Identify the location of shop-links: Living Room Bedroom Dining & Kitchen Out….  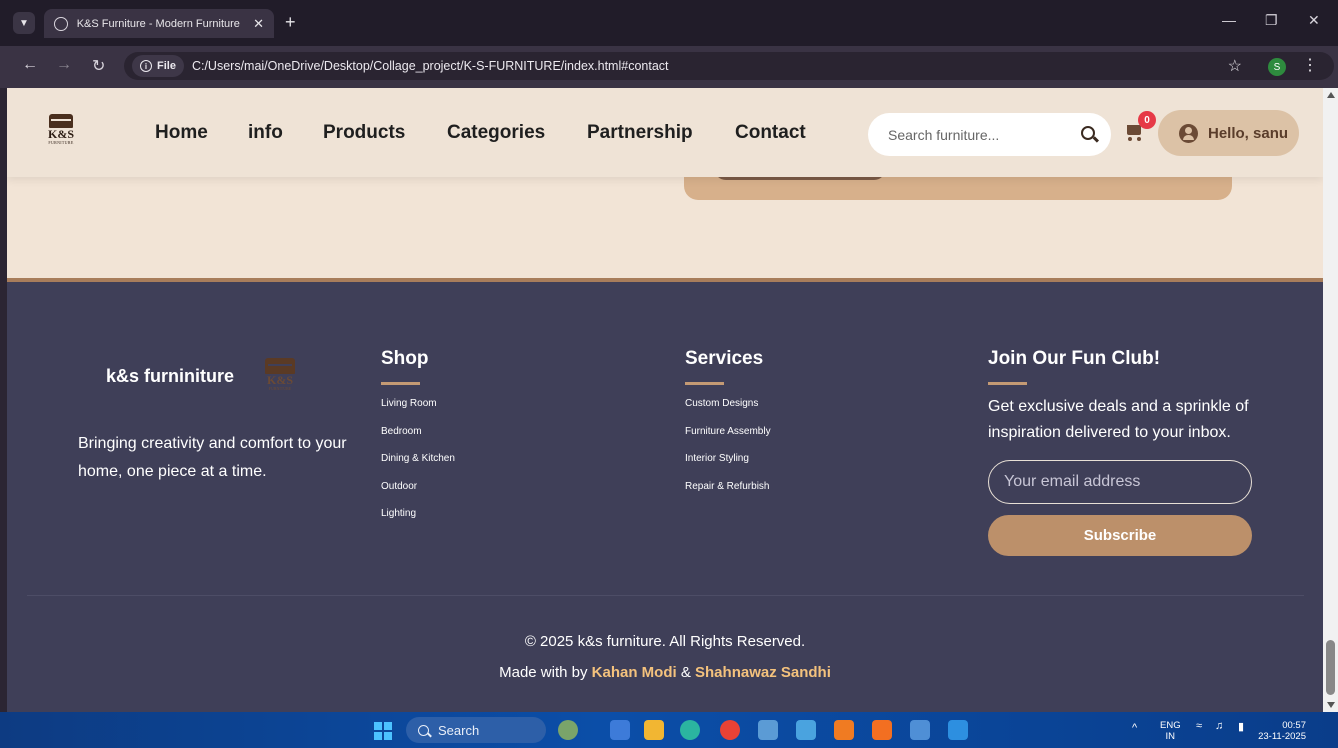
(418, 467).